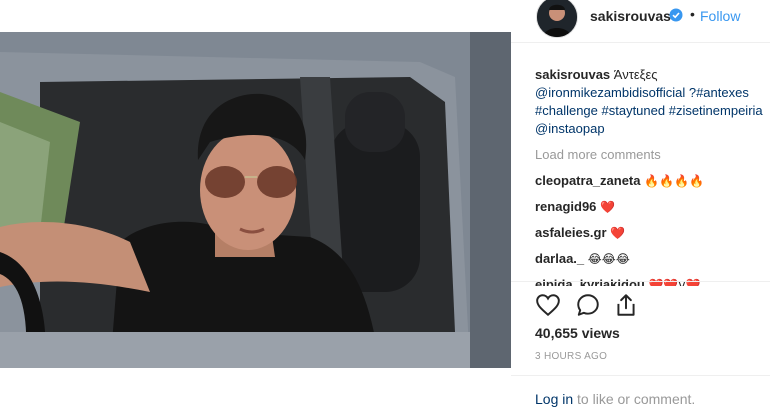 This screenshot has width=770, height=407. I want to click on comment-item: darlaa._ 😂😂😂, so click(652, 259).